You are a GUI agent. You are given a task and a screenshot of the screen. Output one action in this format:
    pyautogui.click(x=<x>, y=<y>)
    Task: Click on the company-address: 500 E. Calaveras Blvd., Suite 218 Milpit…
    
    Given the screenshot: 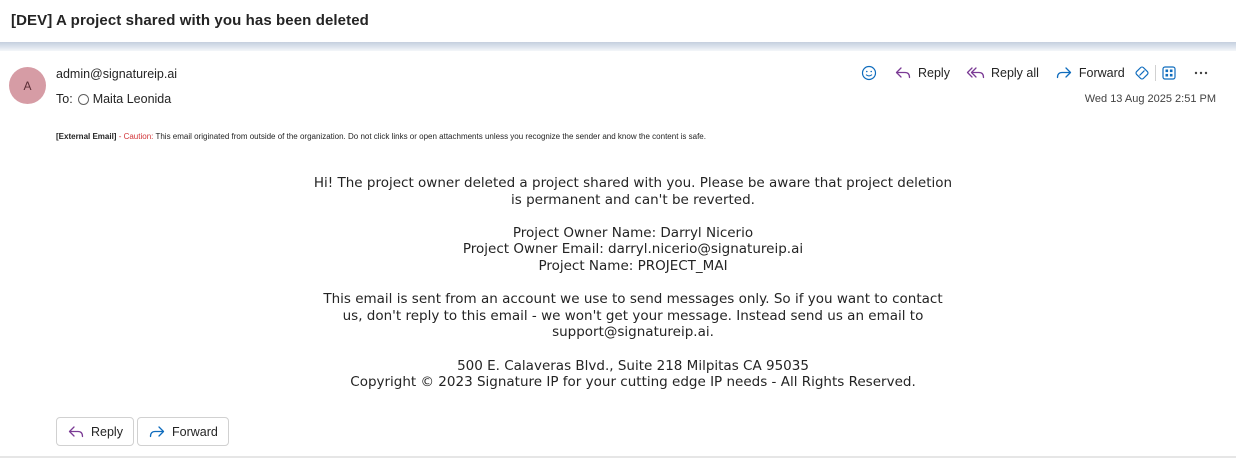 What is the action you would take?
    pyautogui.click(x=633, y=365)
    